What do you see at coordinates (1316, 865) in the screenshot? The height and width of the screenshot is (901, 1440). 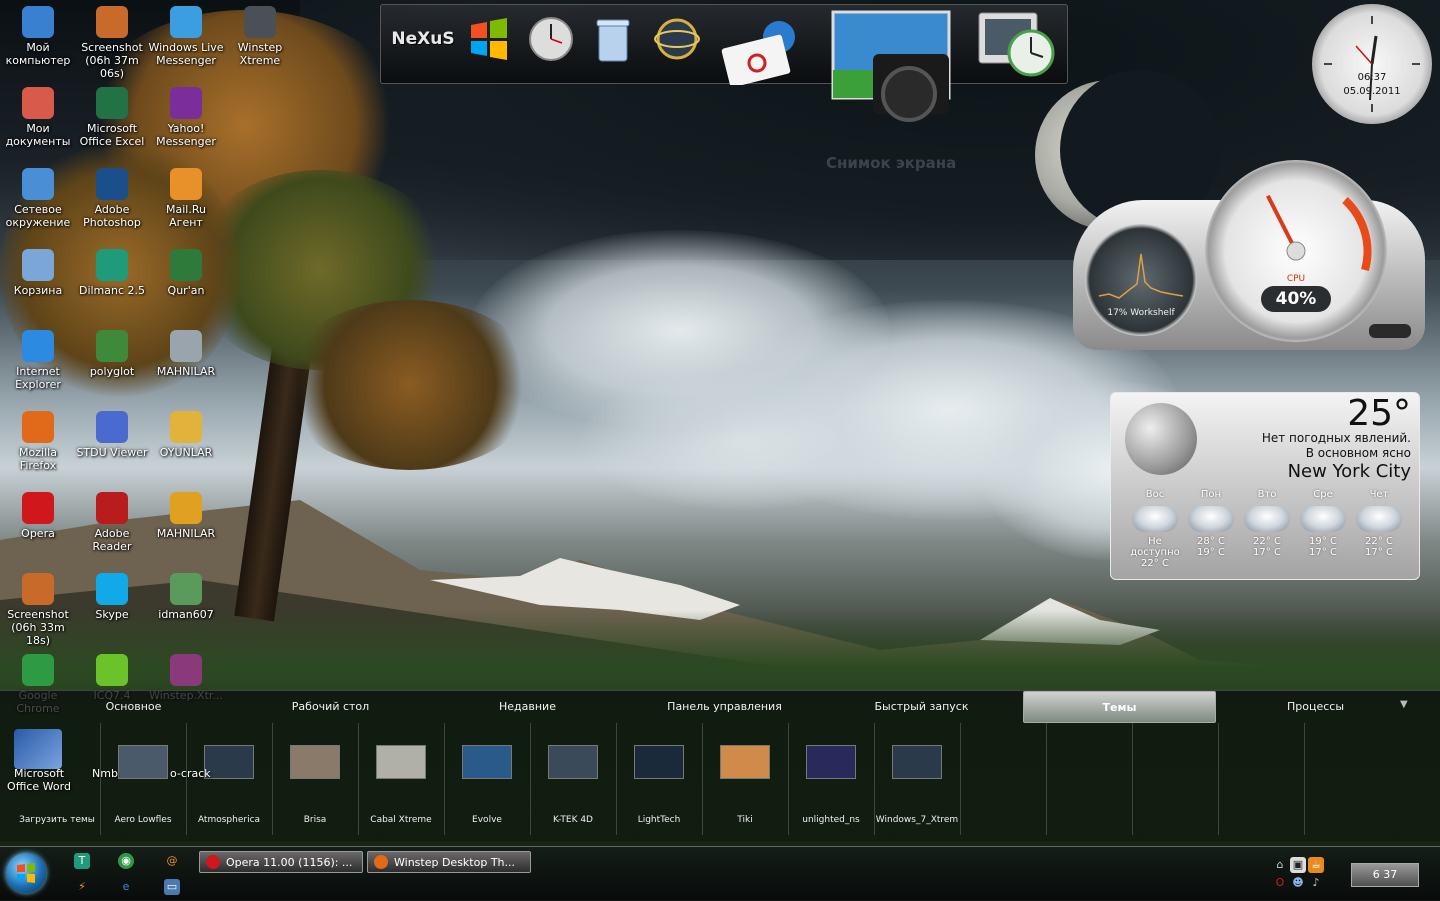 I see `java-tray-icon: ☕` at bounding box center [1316, 865].